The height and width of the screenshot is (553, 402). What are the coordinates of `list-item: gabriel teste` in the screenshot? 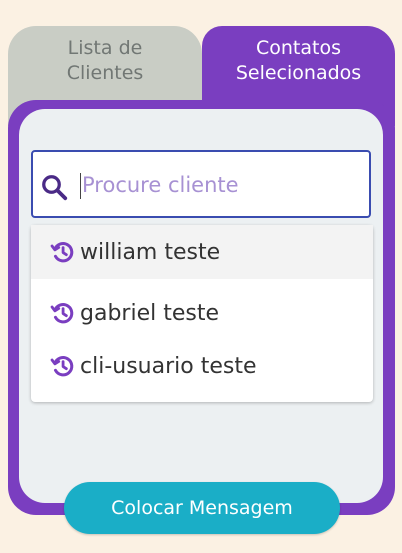 It's located at (202, 313).